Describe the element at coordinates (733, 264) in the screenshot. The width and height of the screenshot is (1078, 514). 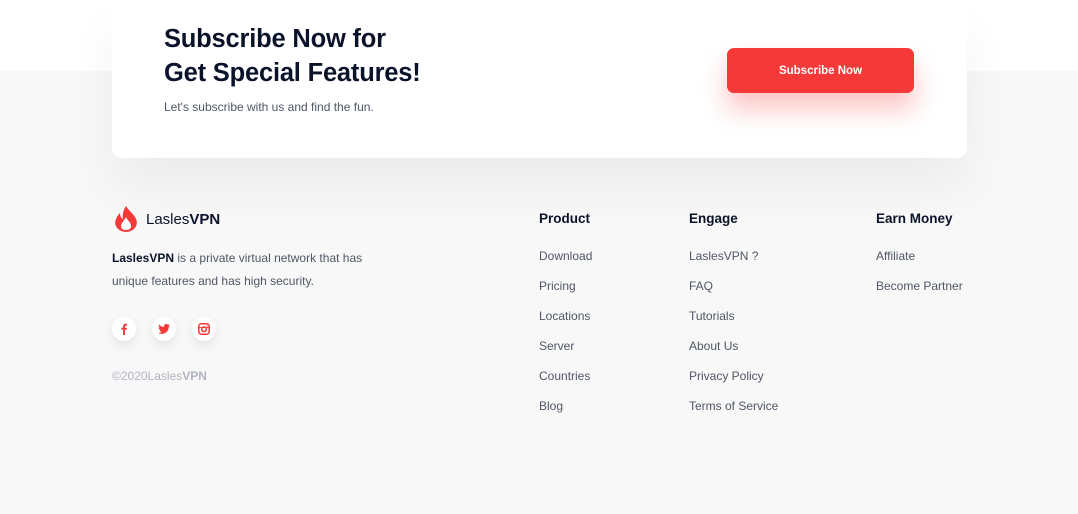
I see `footer-link-laslesvpn: LaslesVPN ?` at that location.